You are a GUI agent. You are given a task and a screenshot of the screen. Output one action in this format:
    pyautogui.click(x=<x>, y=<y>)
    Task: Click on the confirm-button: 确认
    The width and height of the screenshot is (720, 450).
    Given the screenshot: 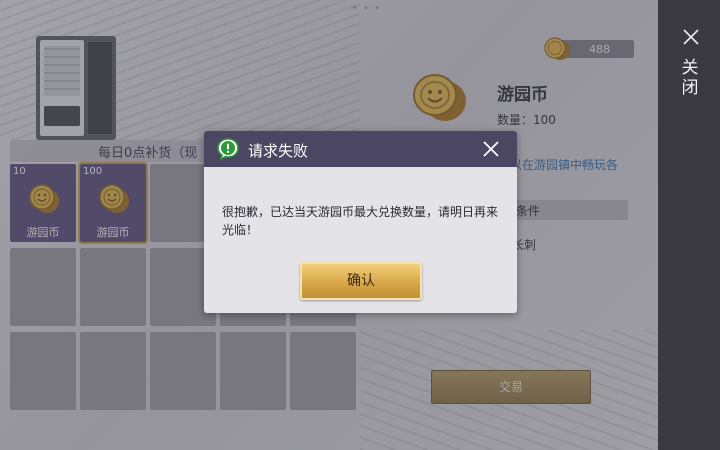 What is the action you would take?
    pyautogui.click(x=361, y=281)
    